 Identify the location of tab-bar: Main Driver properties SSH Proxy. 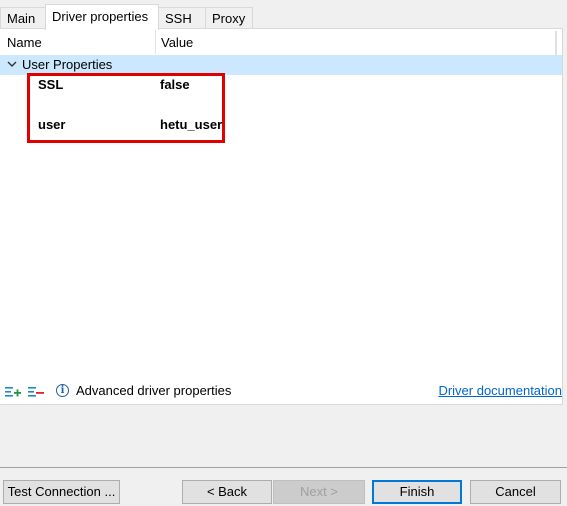
(283, 15).